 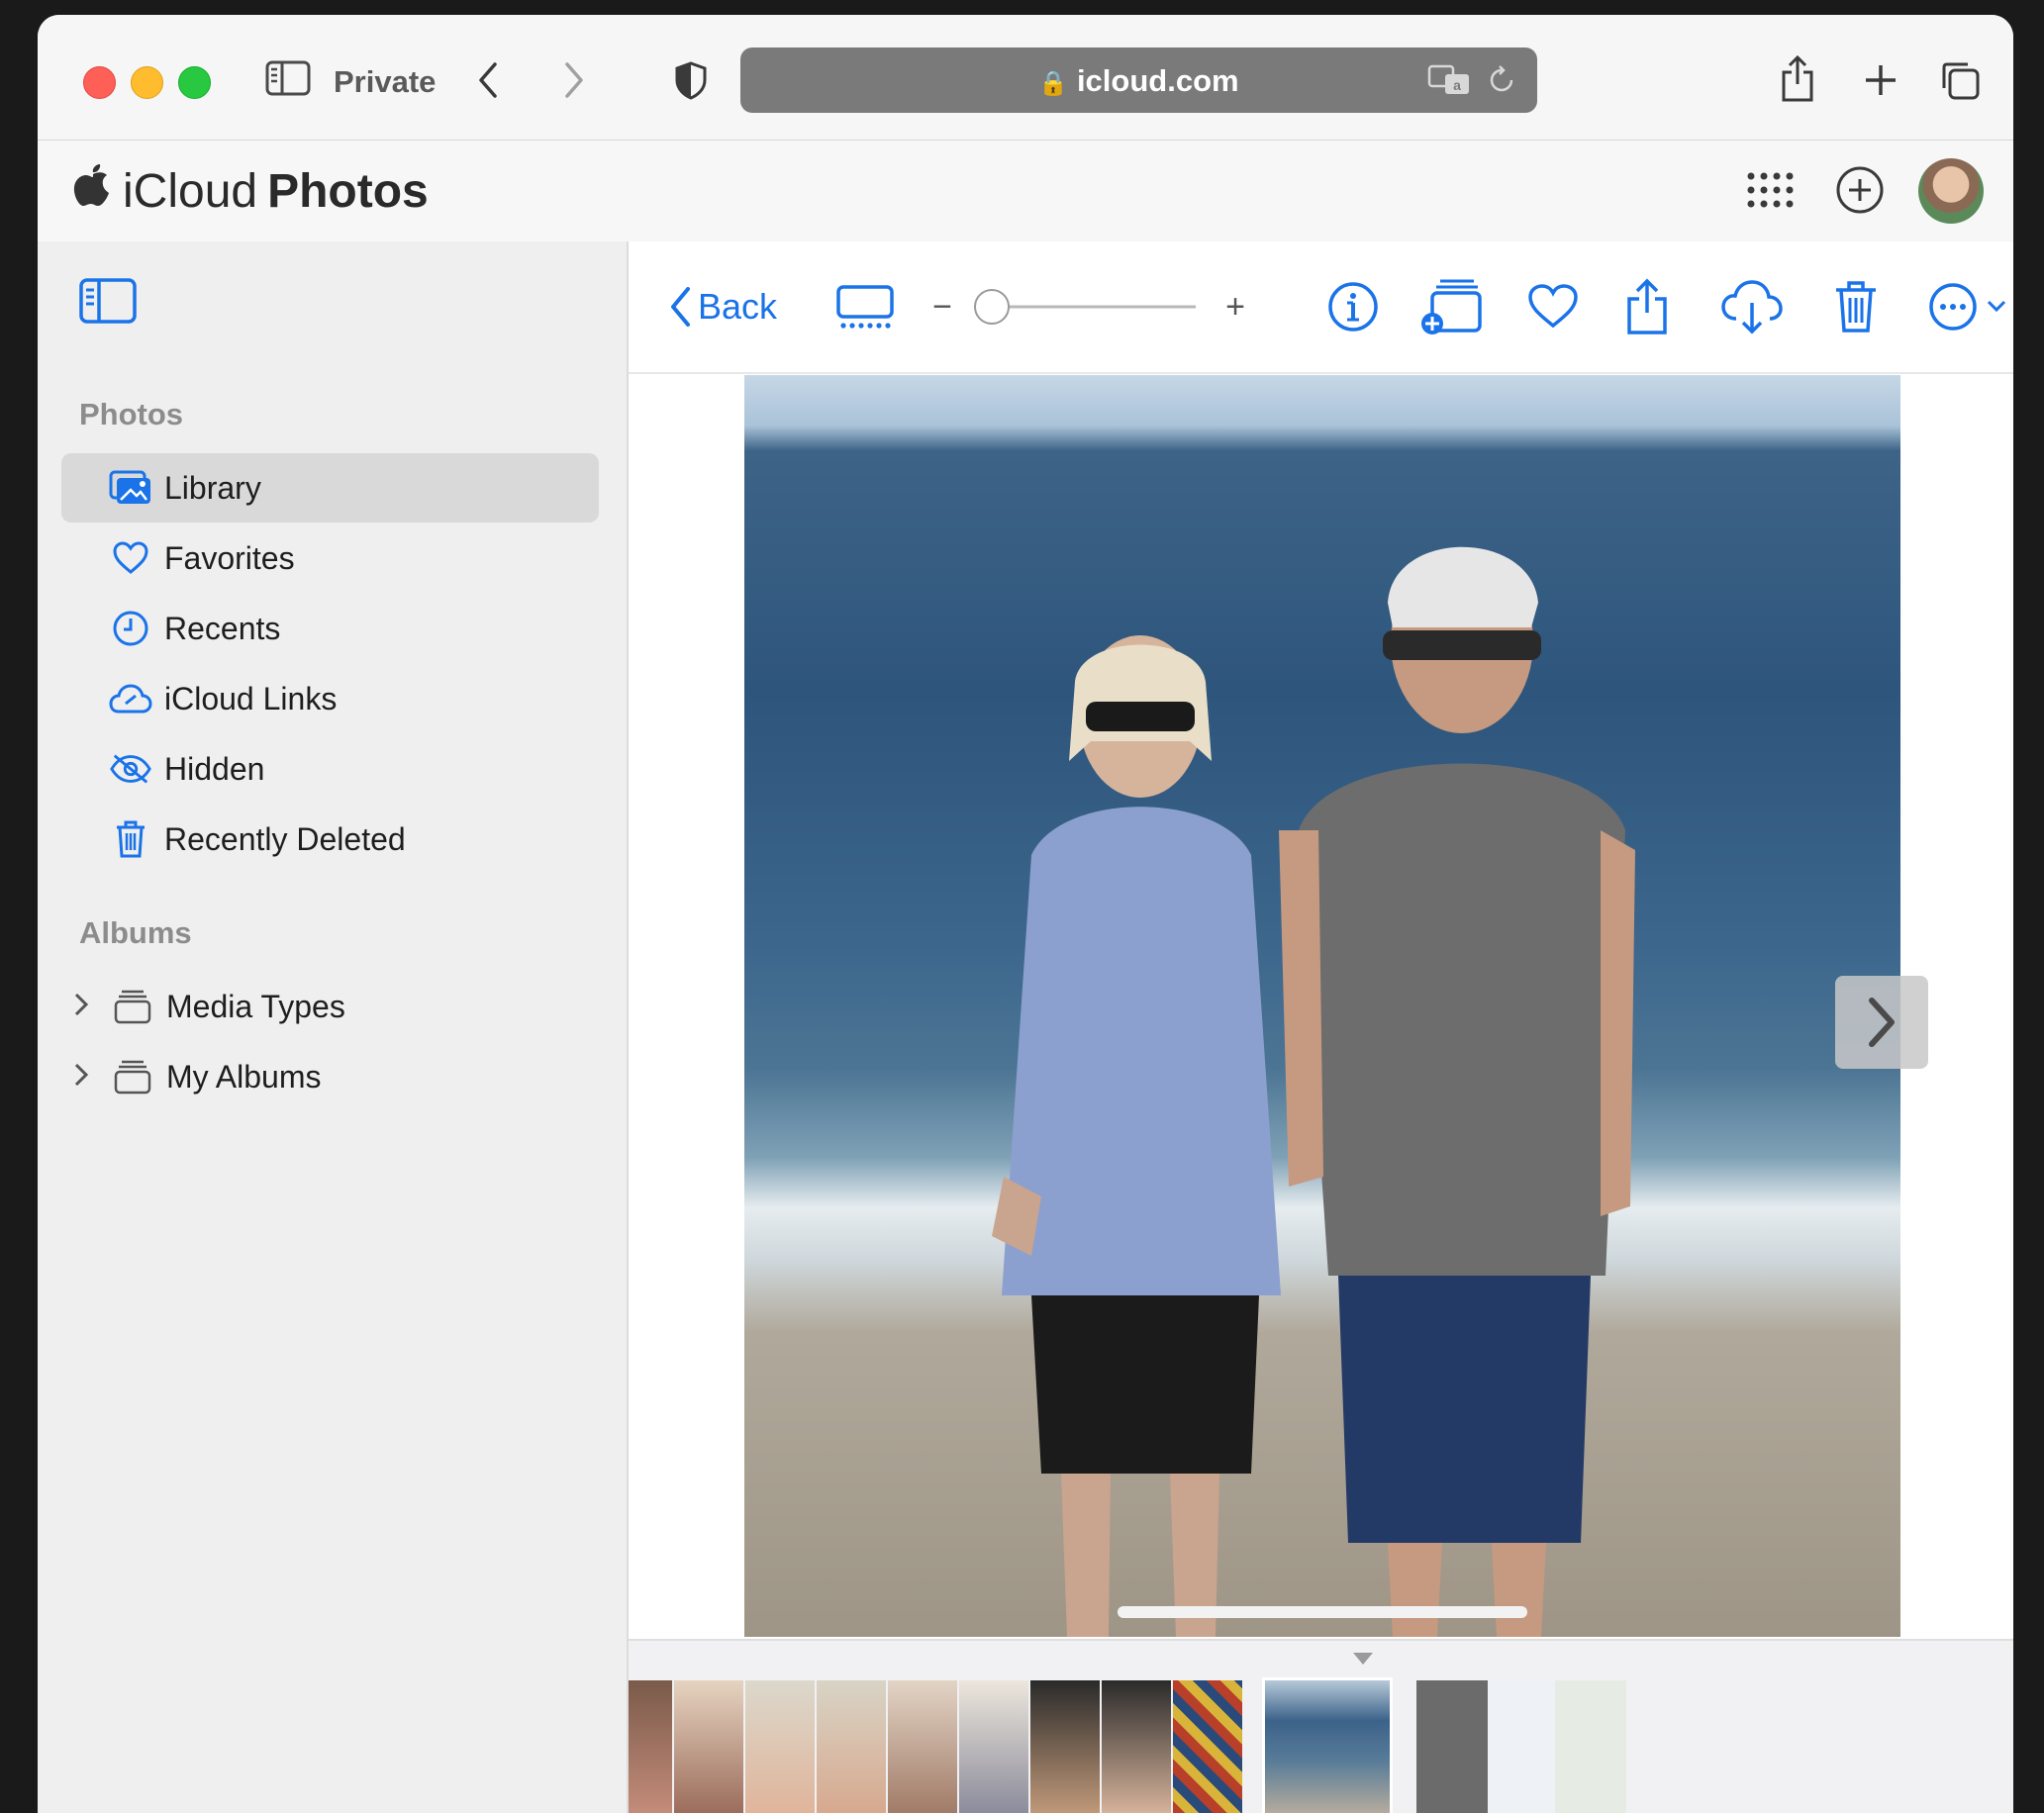 What do you see at coordinates (691, 80) in the screenshot?
I see `privacy-shield-icon` at bounding box center [691, 80].